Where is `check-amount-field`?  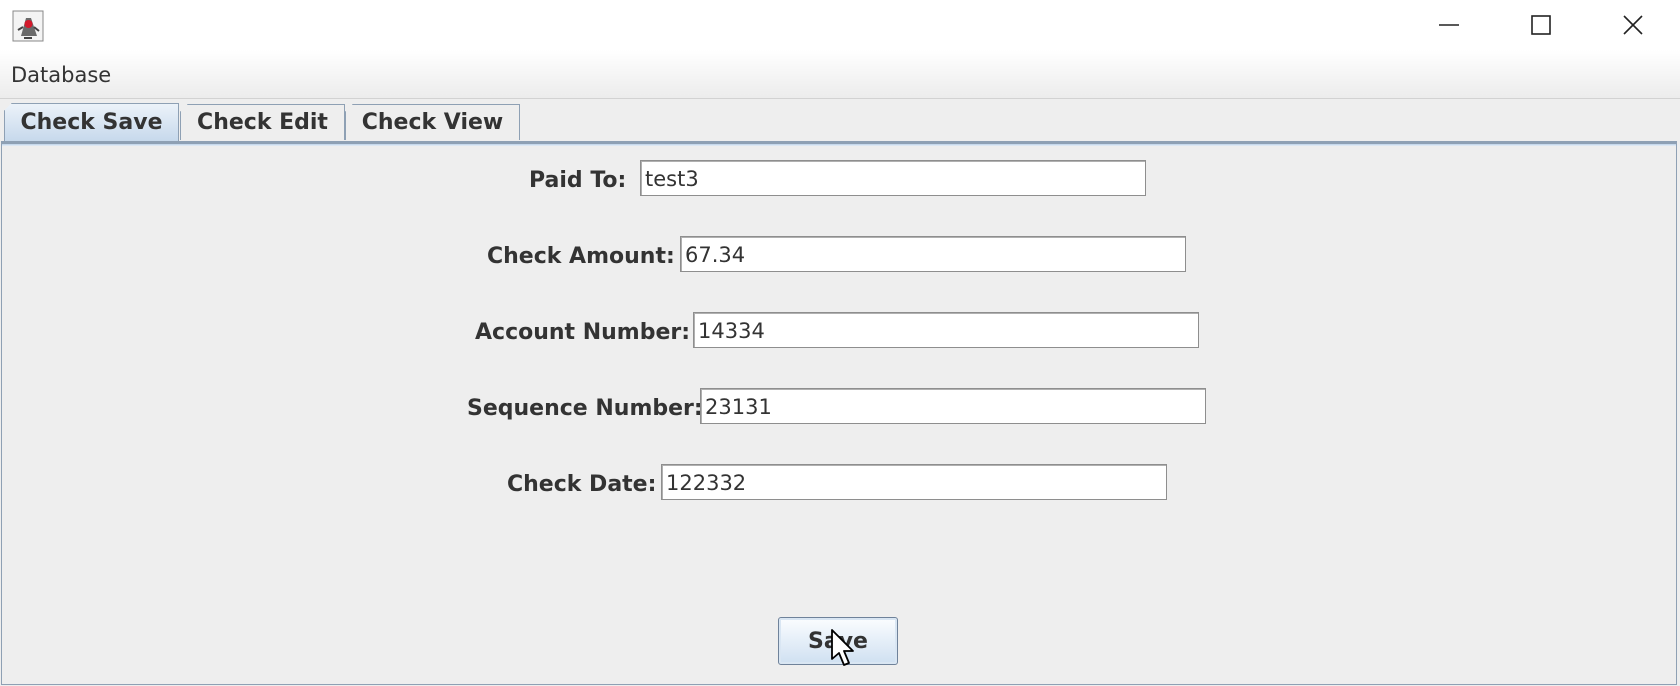
check-amount-field is located at coordinates (933, 254).